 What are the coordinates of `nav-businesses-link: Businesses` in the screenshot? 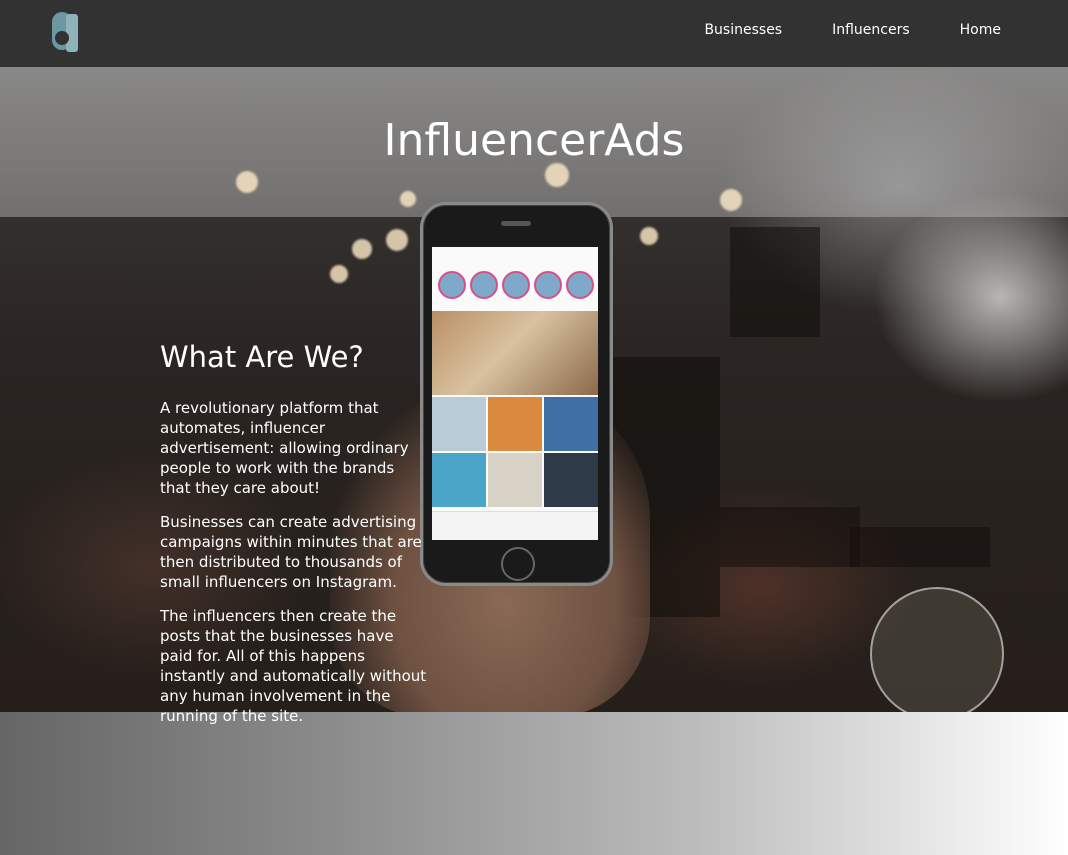 It's located at (743, 30).